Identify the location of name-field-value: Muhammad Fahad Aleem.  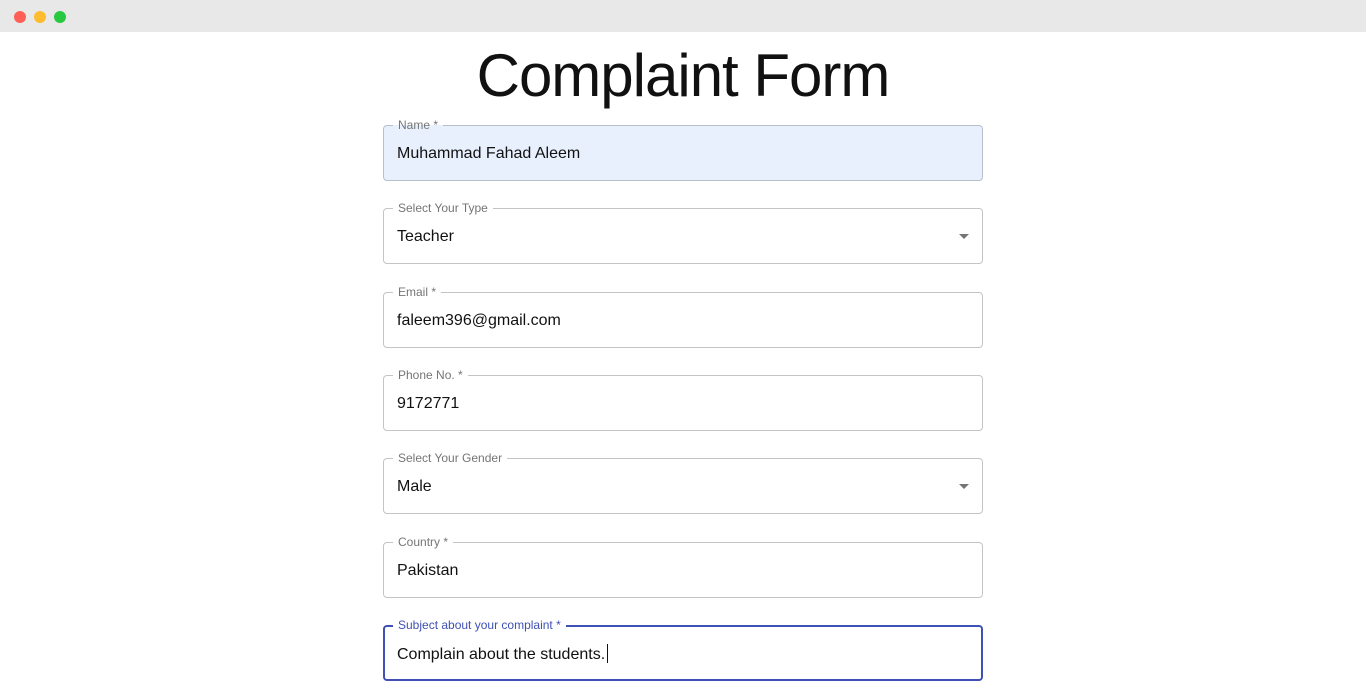
(669, 154).